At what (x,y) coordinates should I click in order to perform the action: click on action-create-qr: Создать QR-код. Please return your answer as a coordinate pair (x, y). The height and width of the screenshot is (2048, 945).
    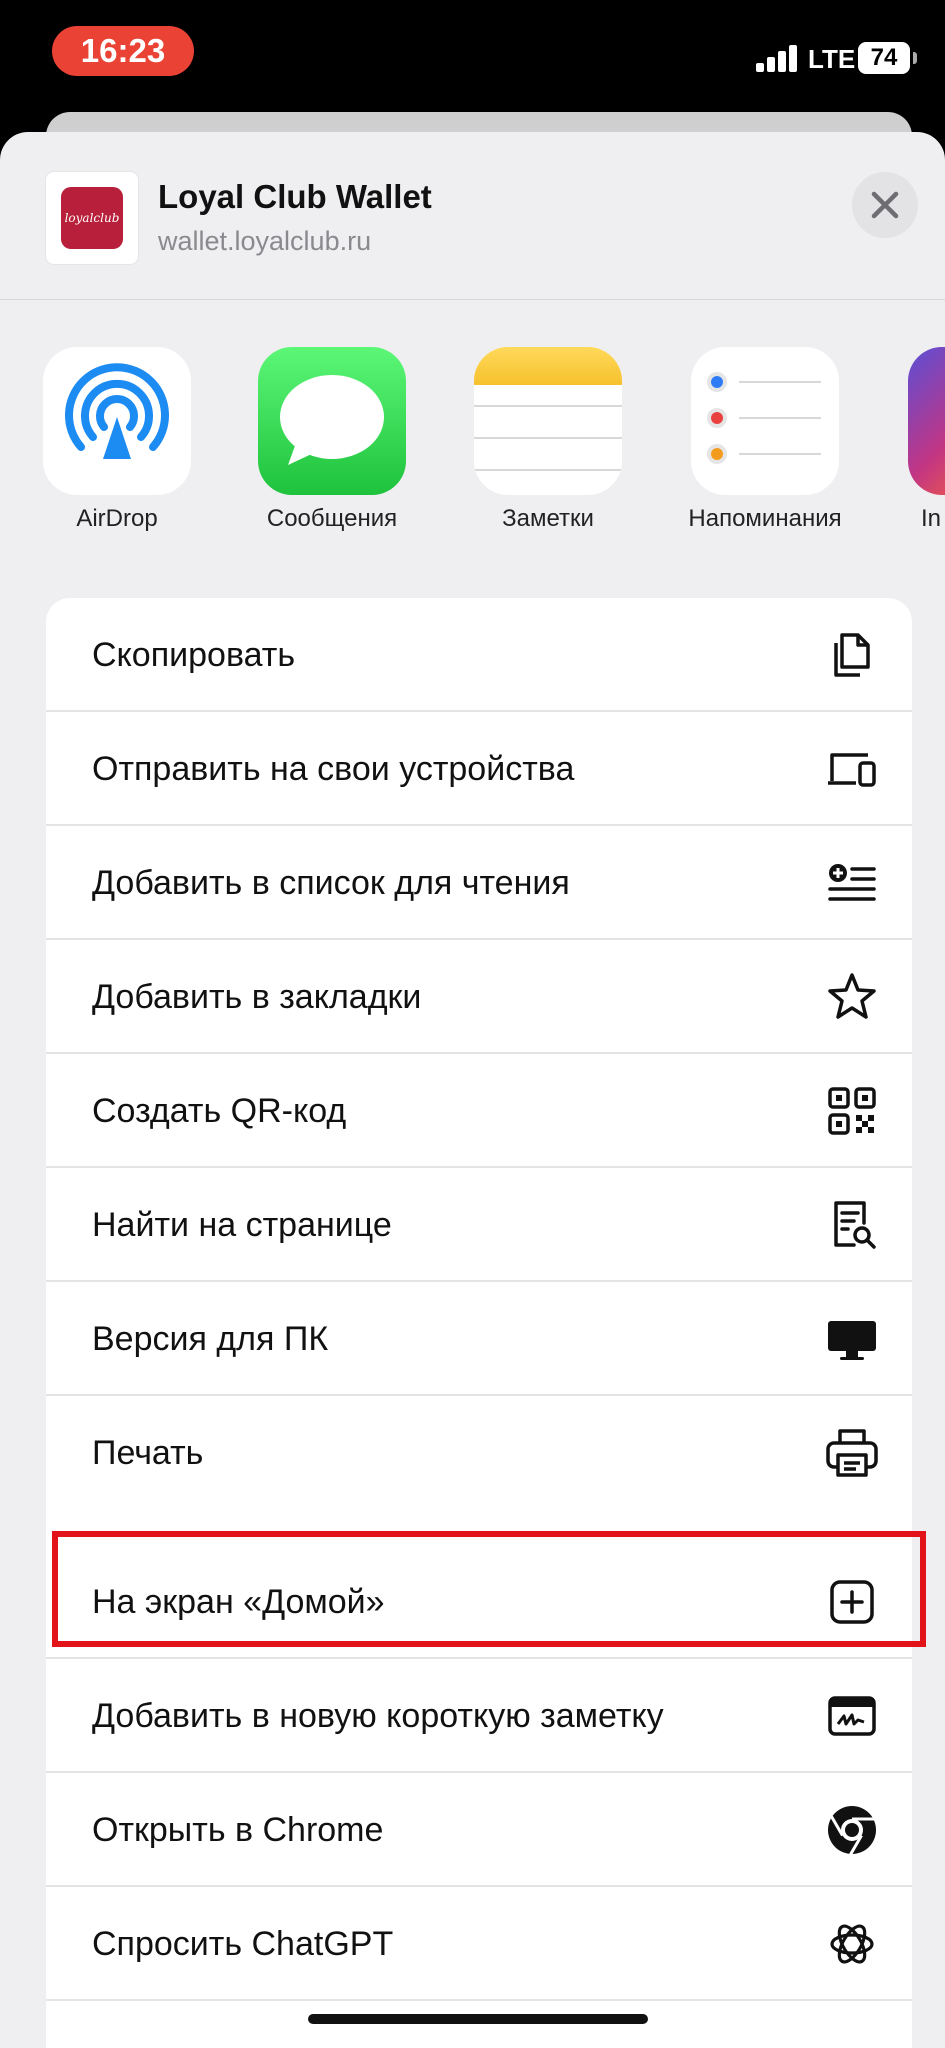
    Looking at the image, I should click on (479, 1111).